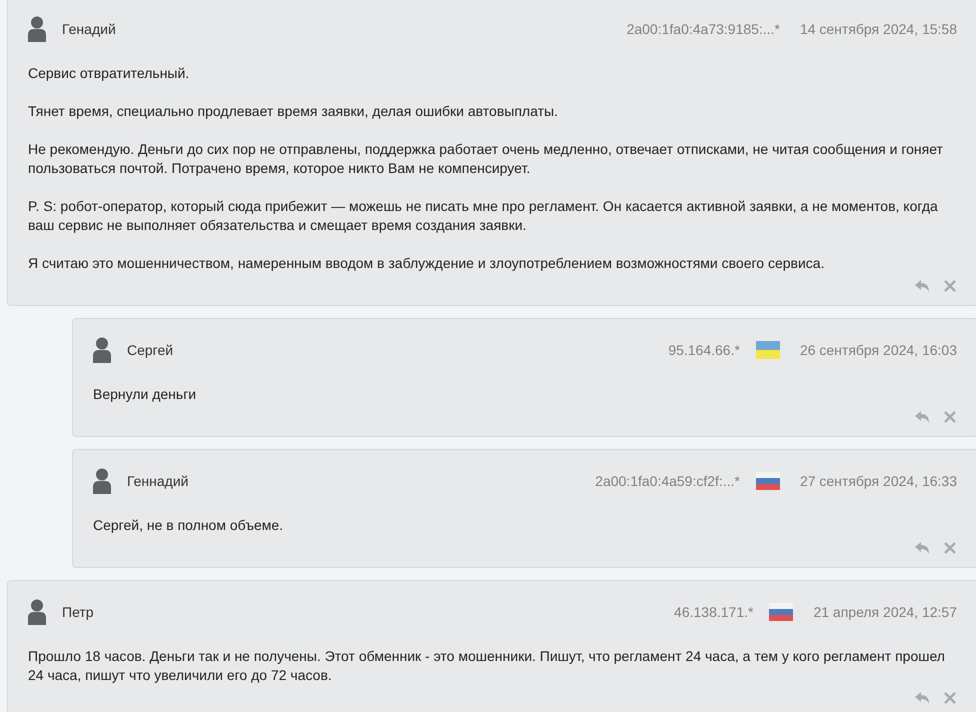 Image resolution: width=976 pixels, height=715 pixels. Describe the element at coordinates (188, 525) in the screenshot. I see `comment-text: Сергей, не в полном объеме.` at that location.